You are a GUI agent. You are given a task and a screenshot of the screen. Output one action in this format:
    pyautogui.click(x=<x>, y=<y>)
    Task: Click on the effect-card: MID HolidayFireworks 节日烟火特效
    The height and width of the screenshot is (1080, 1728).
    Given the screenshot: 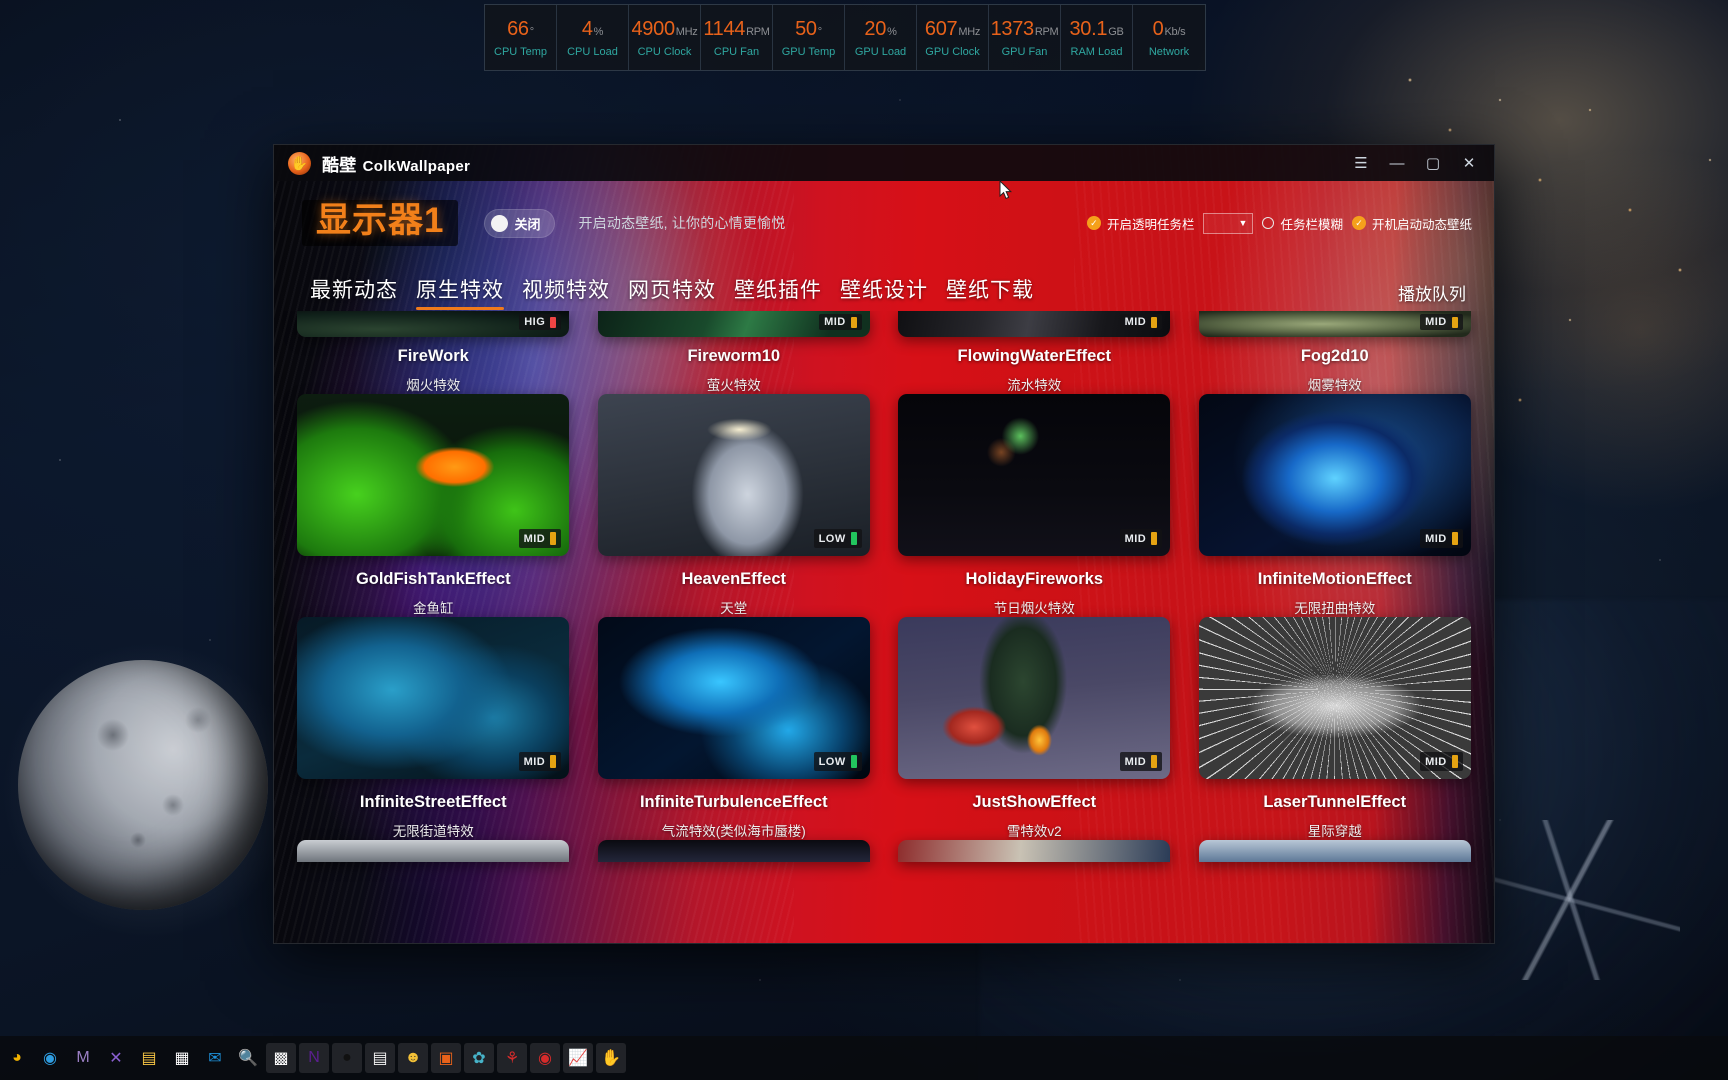 What is the action you would take?
    pyautogui.click(x=1034, y=505)
    